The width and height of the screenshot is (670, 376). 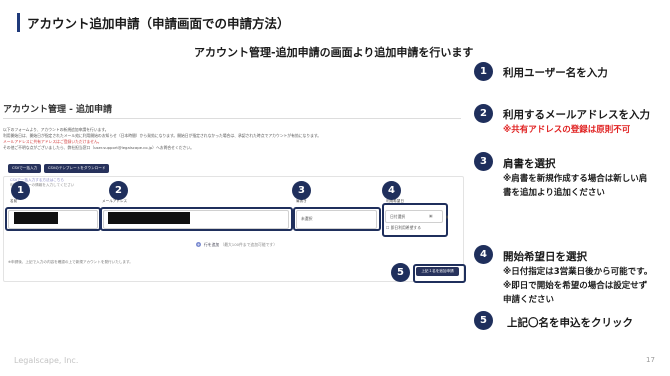 What do you see at coordinates (575, 286) in the screenshot?
I see `step-4-note: ※即日で開始を希望の場合は設定せず` at bounding box center [575, 286].